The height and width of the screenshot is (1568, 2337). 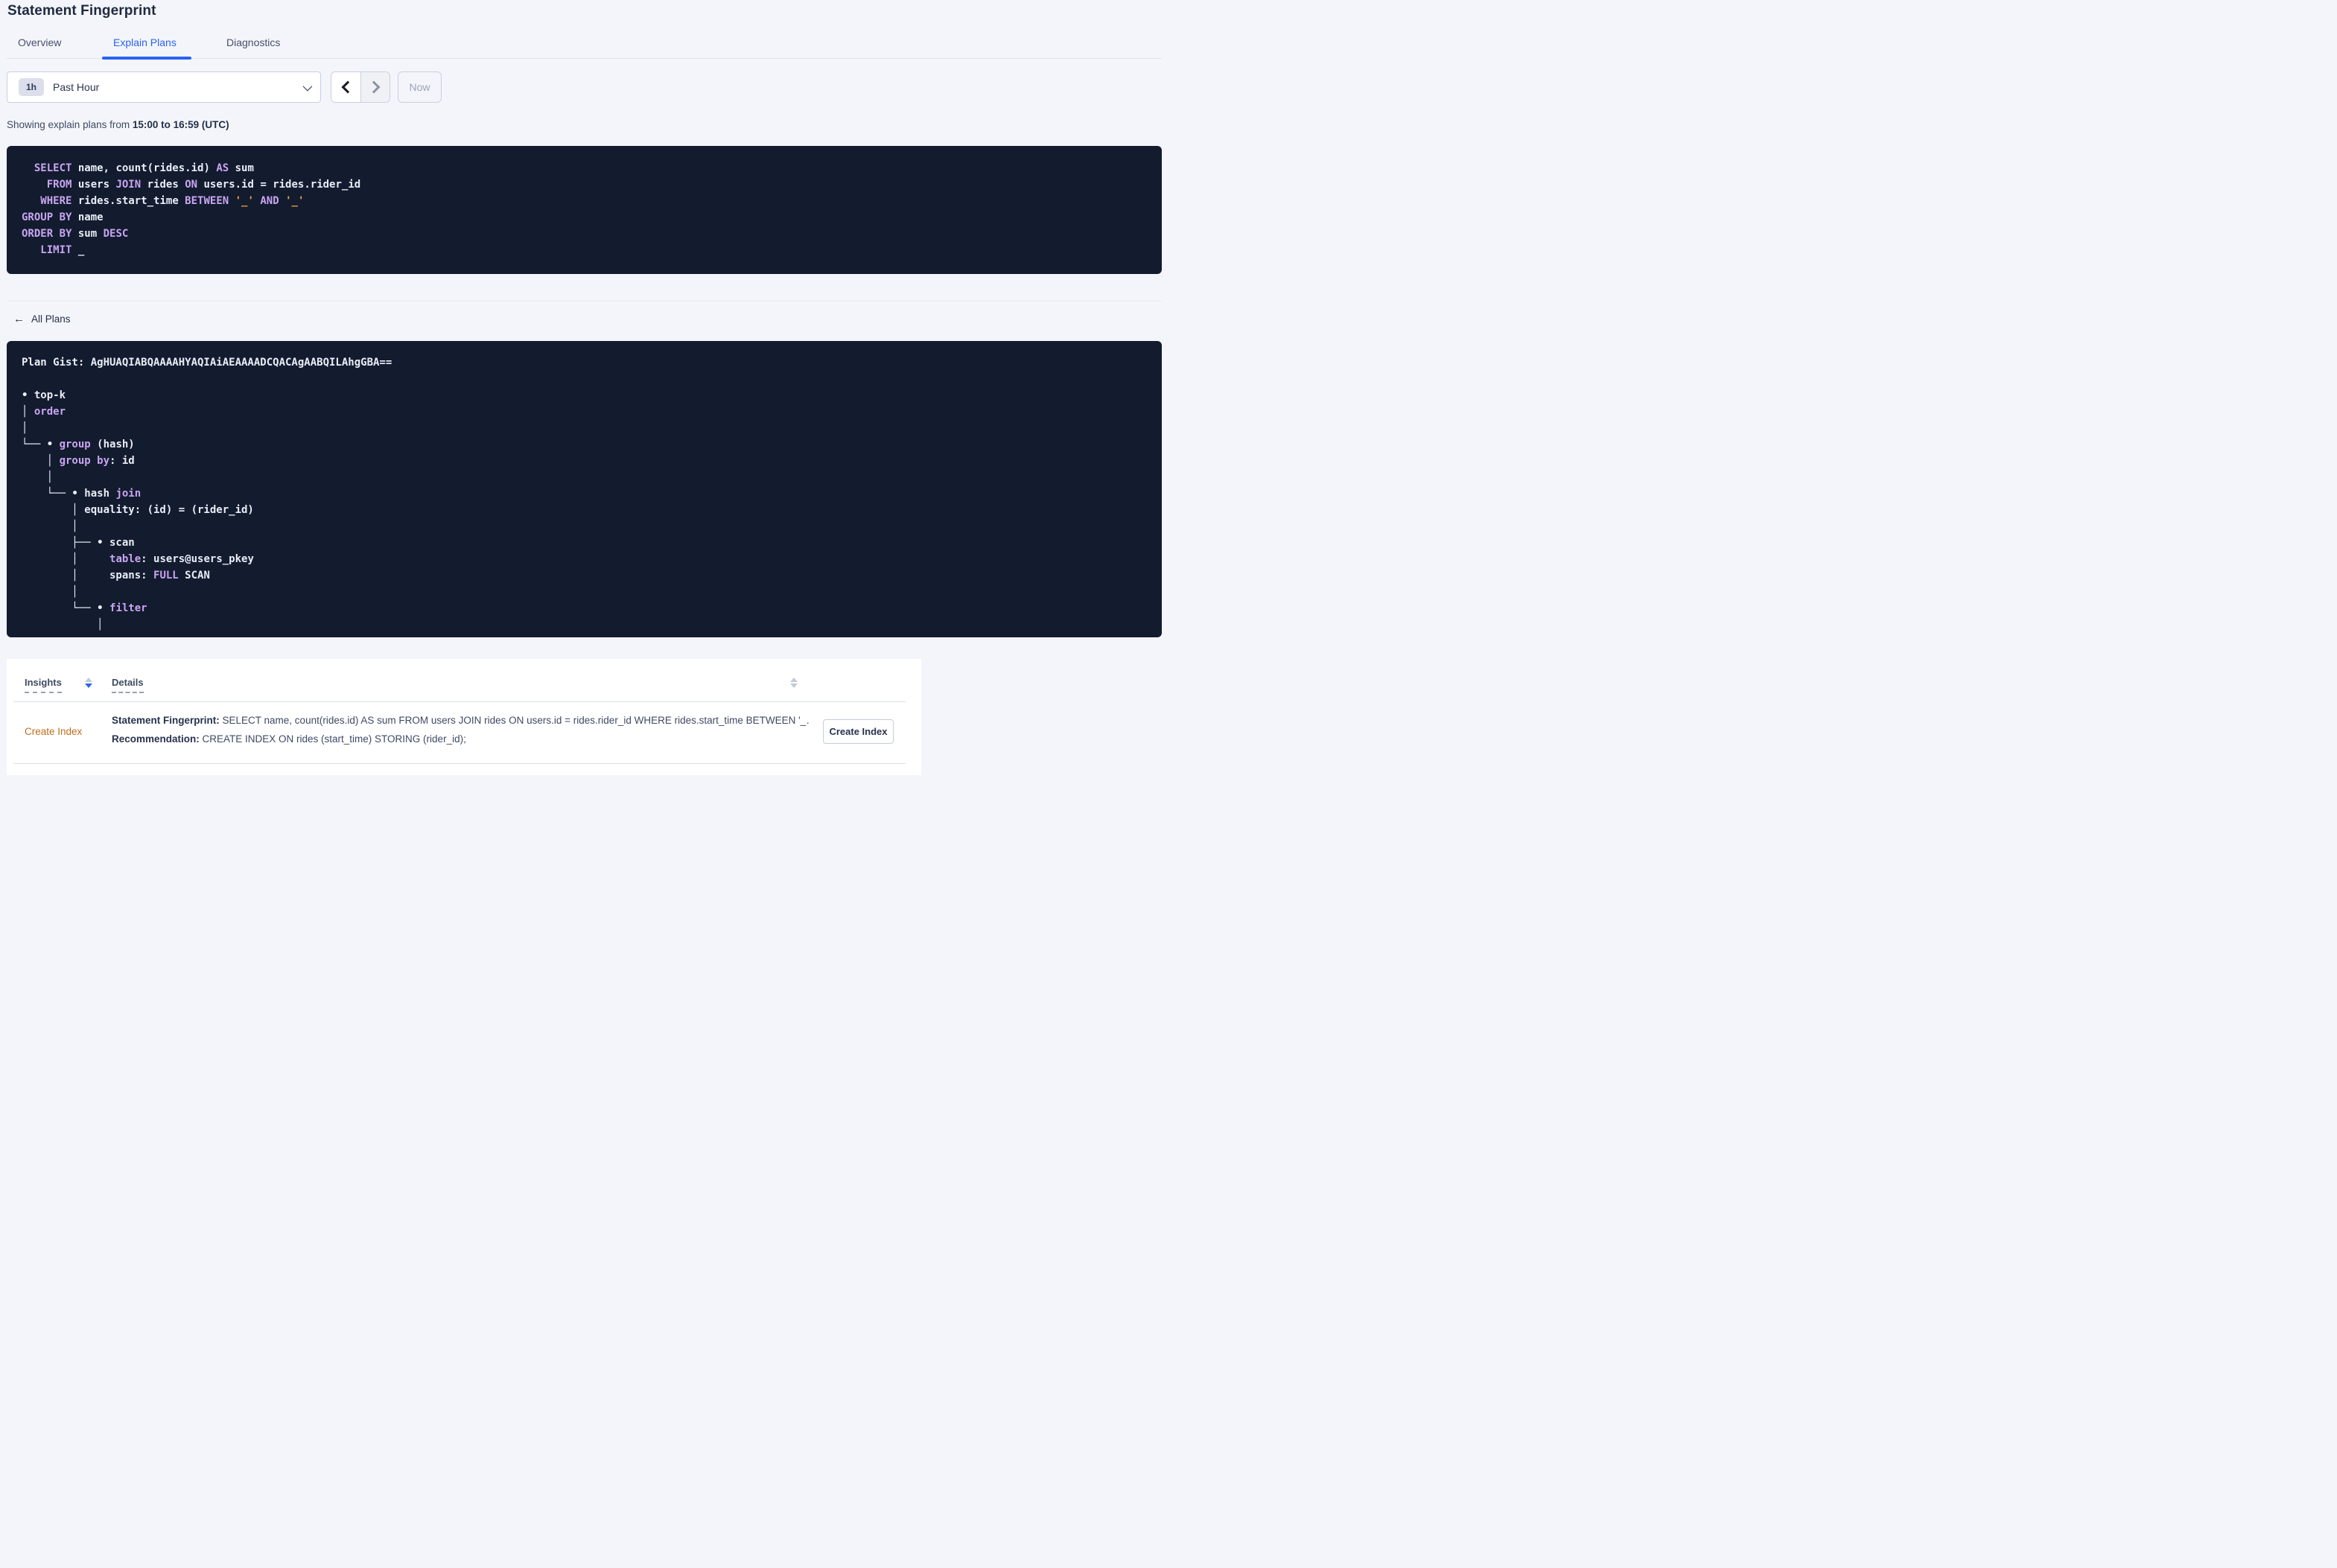 What do you see at coordinates (253, 42) in the screenshot?
I see `tab-diagnostics: Diagnostics` at bounding box center [253, 42].